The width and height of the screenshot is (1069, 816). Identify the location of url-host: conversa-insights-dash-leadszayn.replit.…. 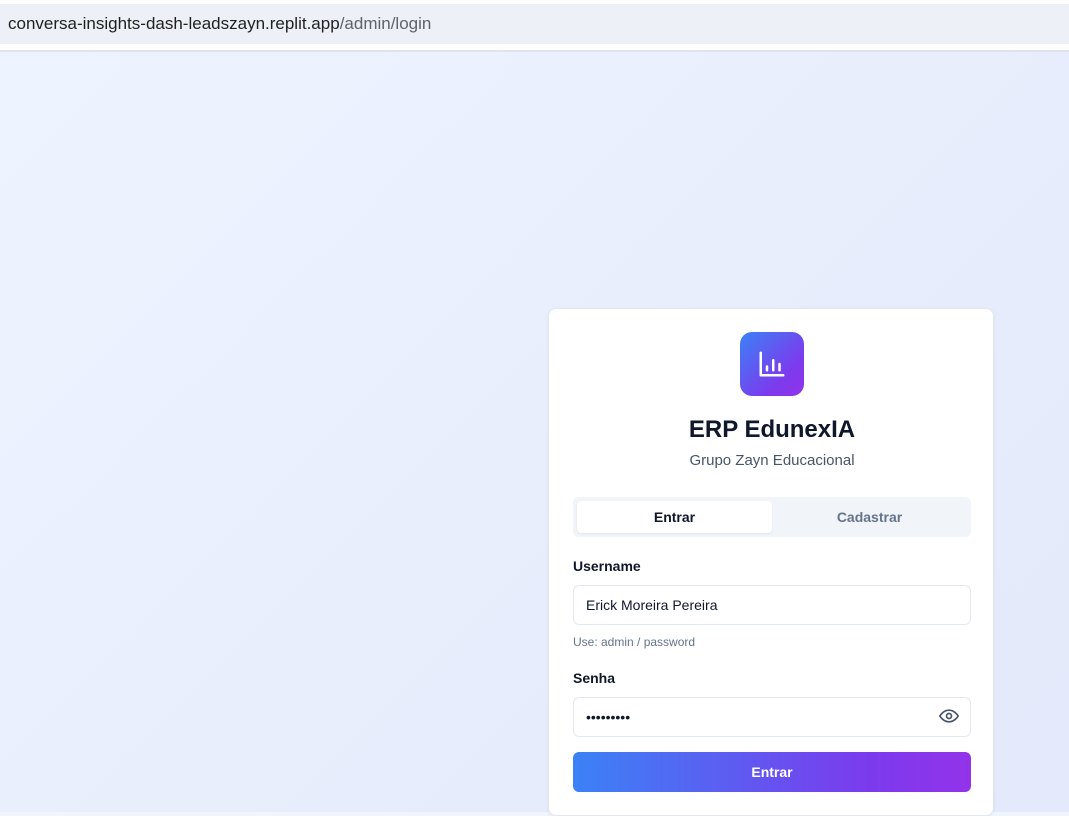
(174, 23).